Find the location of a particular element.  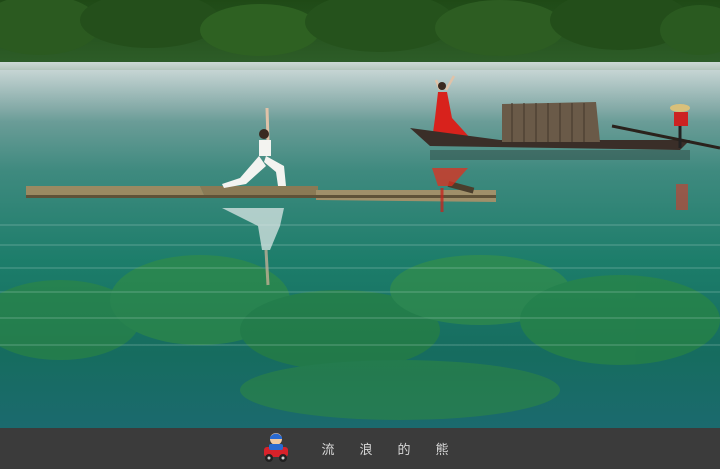

boat-reflection is located at coordinates (560, 155).